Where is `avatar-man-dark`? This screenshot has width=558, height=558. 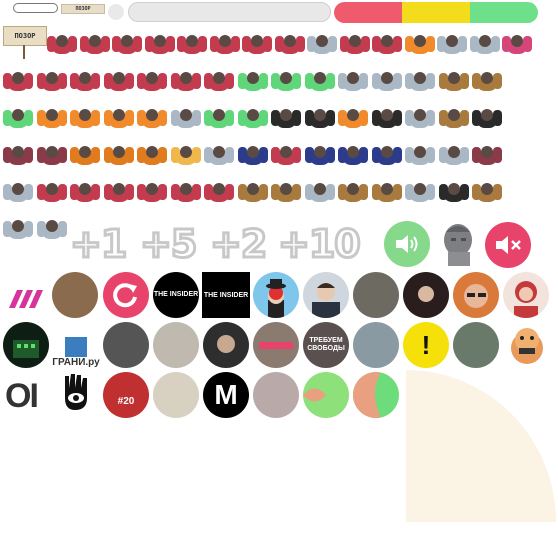
avatar-man-dark is located at coordinates (226, 345).